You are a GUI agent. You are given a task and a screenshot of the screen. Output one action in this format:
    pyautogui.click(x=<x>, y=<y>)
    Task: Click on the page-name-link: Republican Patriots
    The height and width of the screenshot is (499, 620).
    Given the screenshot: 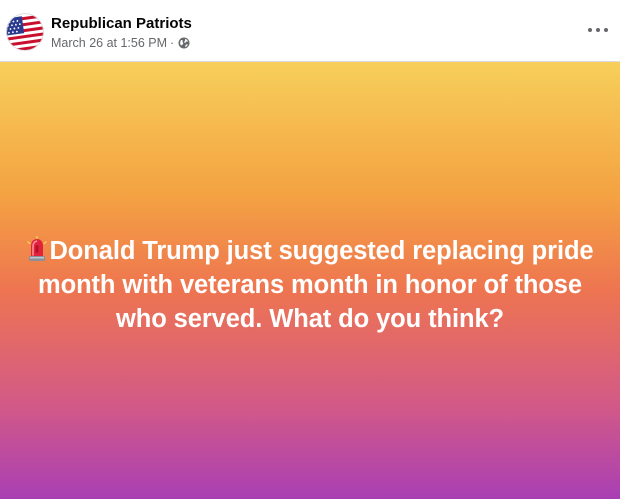 What is the action you would take?
    pyautogui.click(x=121, y=23)
    